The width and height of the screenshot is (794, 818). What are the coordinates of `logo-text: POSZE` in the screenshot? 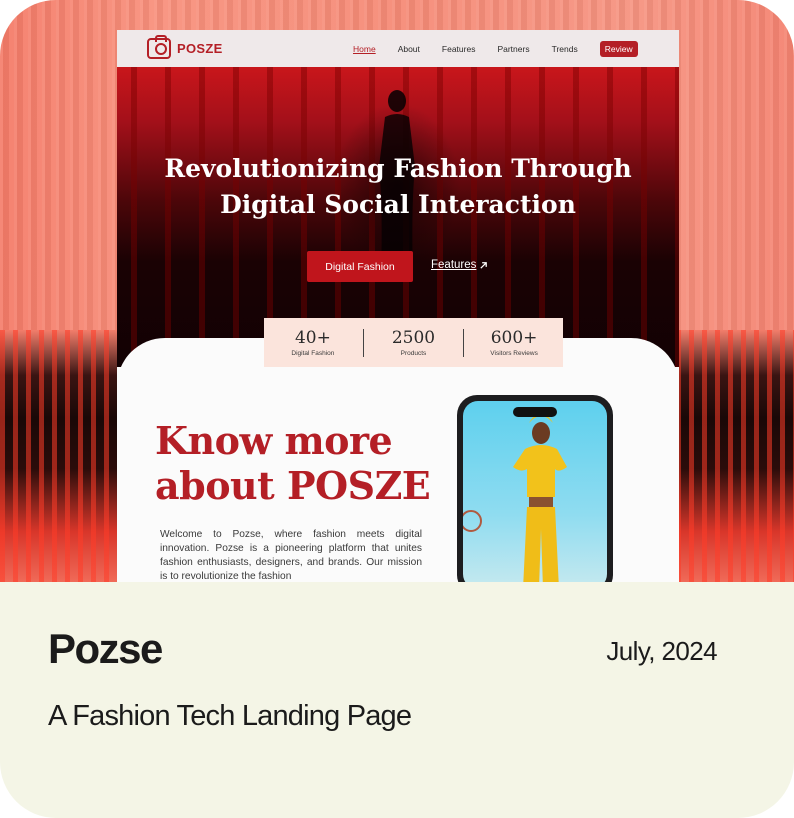 It's located at (200, 48).